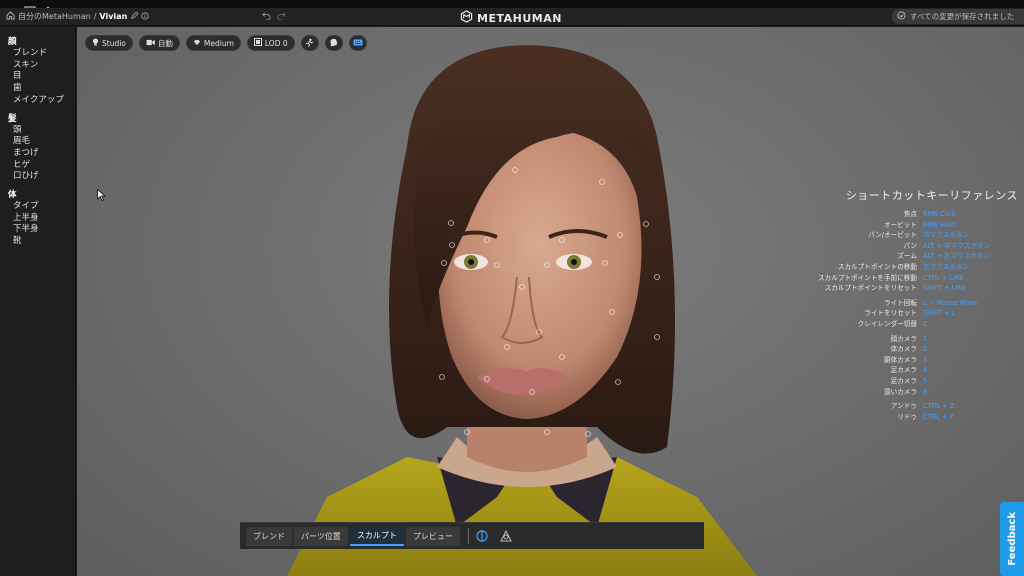  What do you see at coordinates (41, 89) in the screenshot?
I see `sidebar-item-teeth: 歯` at bounding box center [41, 89].